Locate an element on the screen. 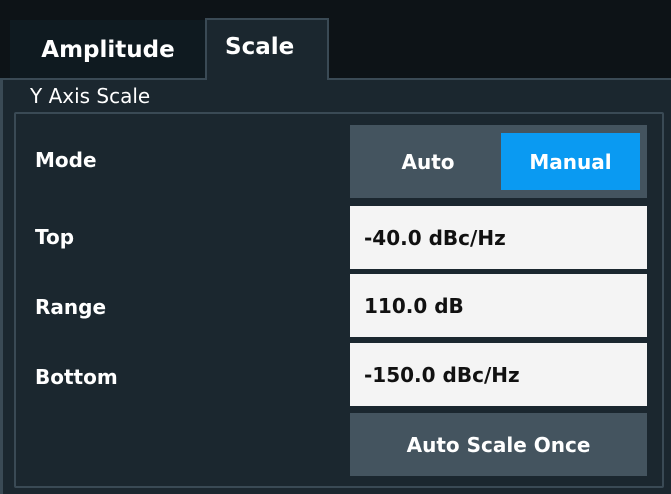  mode-label: Mode is located at coordinates (66, 160).